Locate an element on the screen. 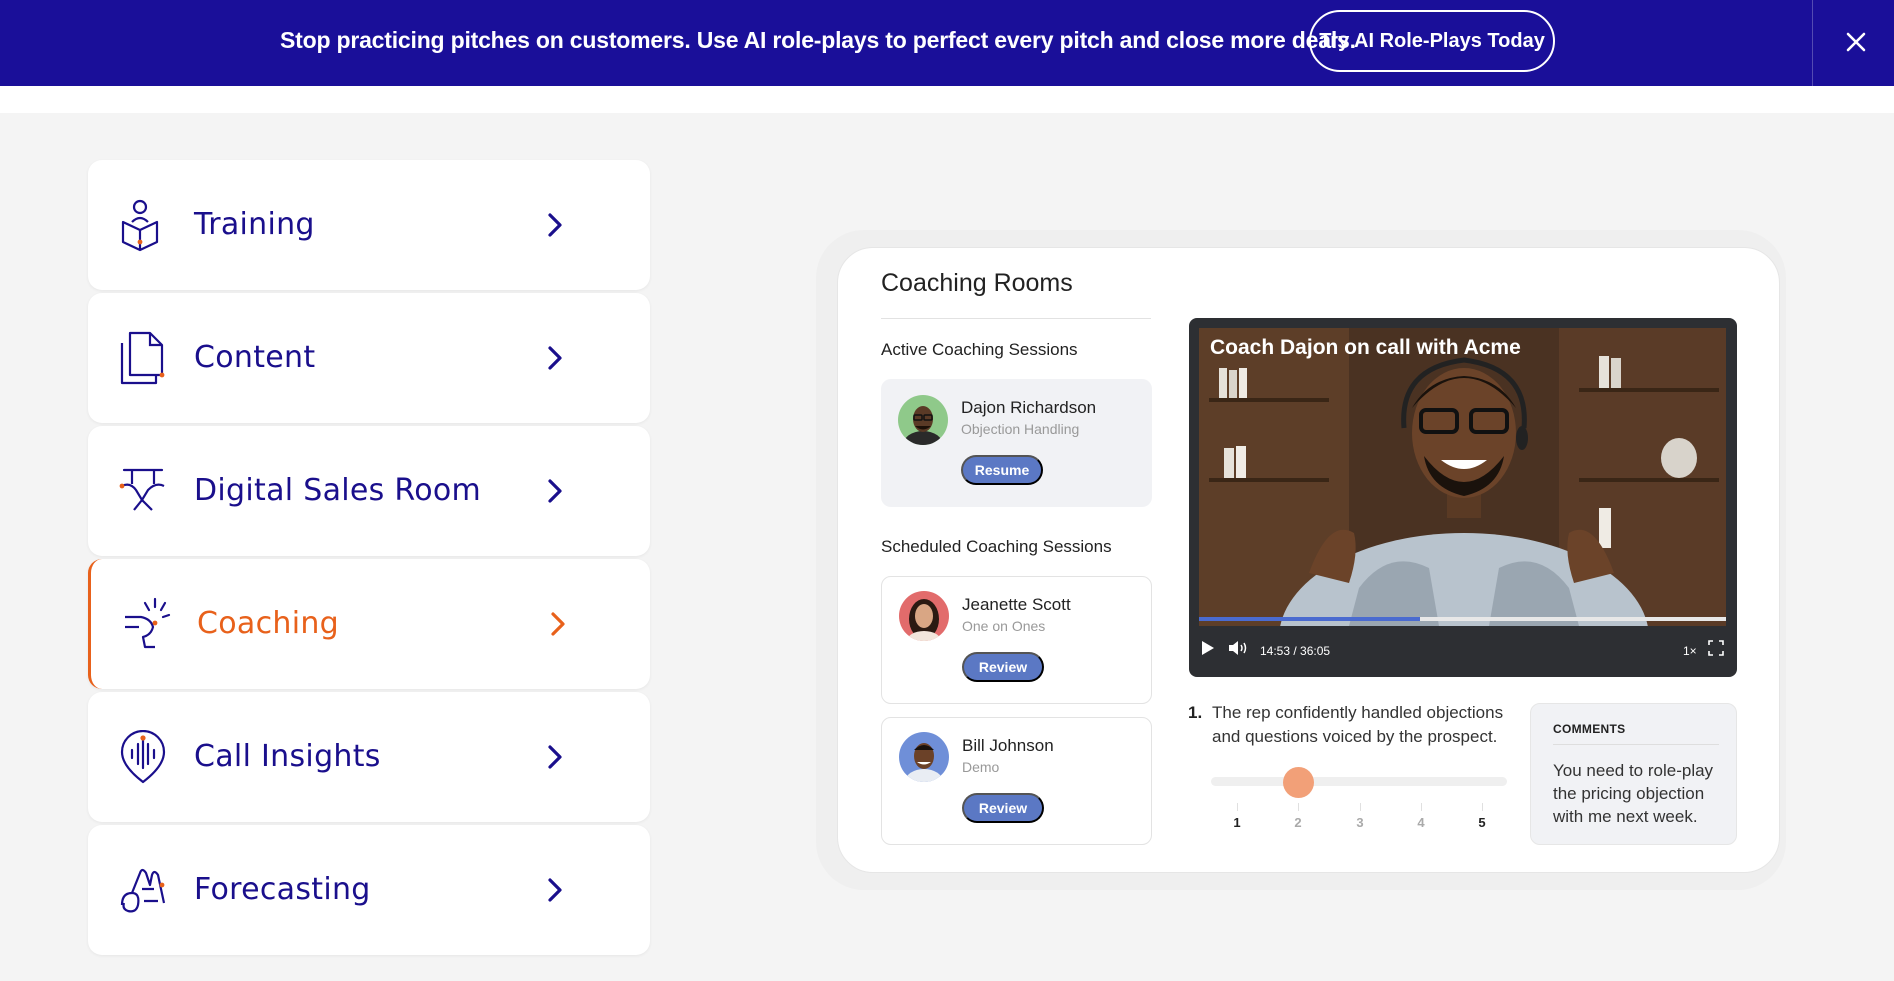 The width and height of the screenshot is (1894, 981). nav-label-coaching: Coaching is located at coordinates (268, 623).